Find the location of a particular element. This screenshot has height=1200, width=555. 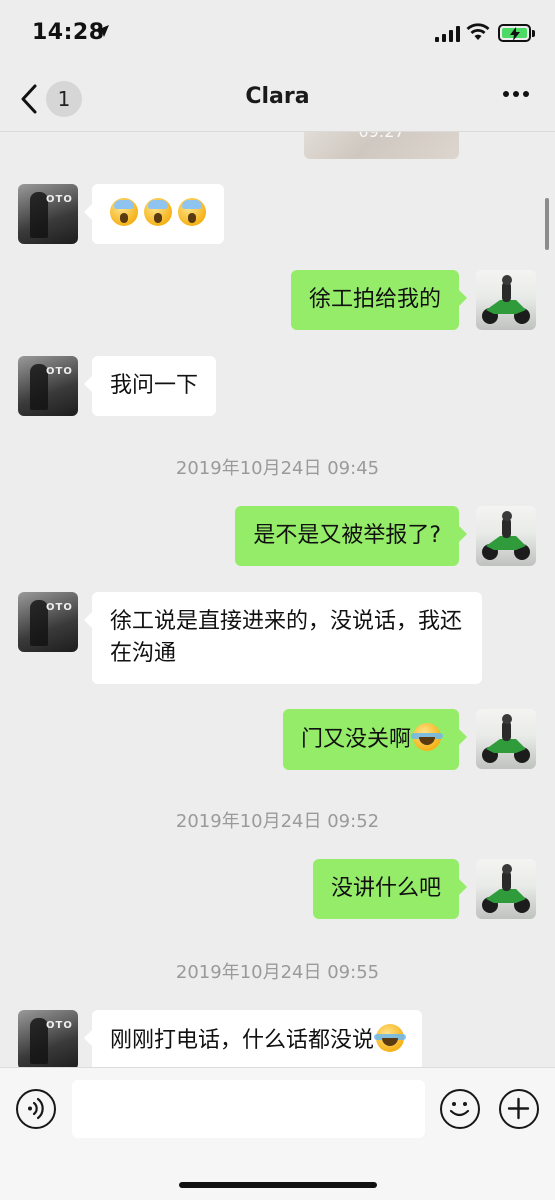

more-options-button is located at coordinates (516, 94).